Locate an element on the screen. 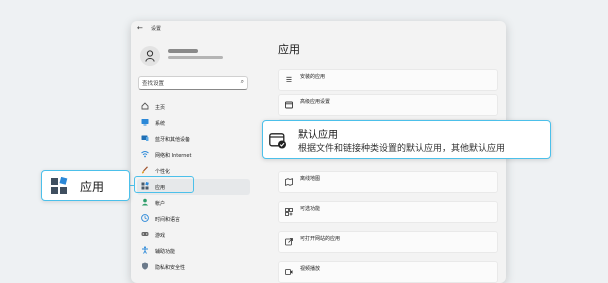  search-placeholder: 查找设置 is located at coordinates (153, 84).